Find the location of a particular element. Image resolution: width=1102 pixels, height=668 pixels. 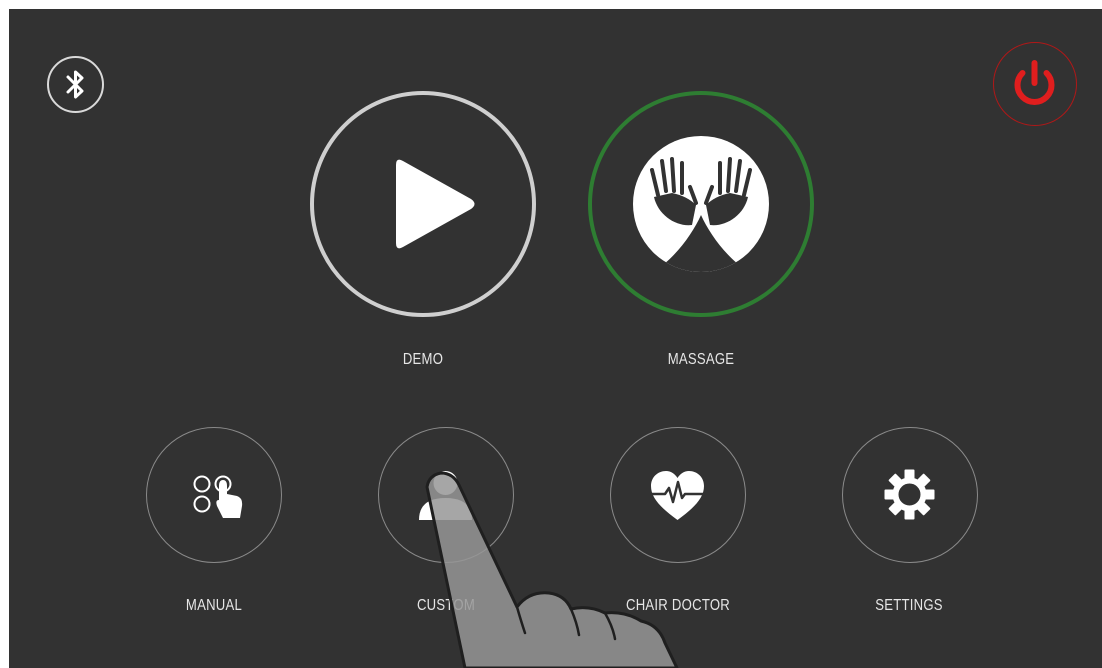

custom-button is located at coordinates (446, 495).